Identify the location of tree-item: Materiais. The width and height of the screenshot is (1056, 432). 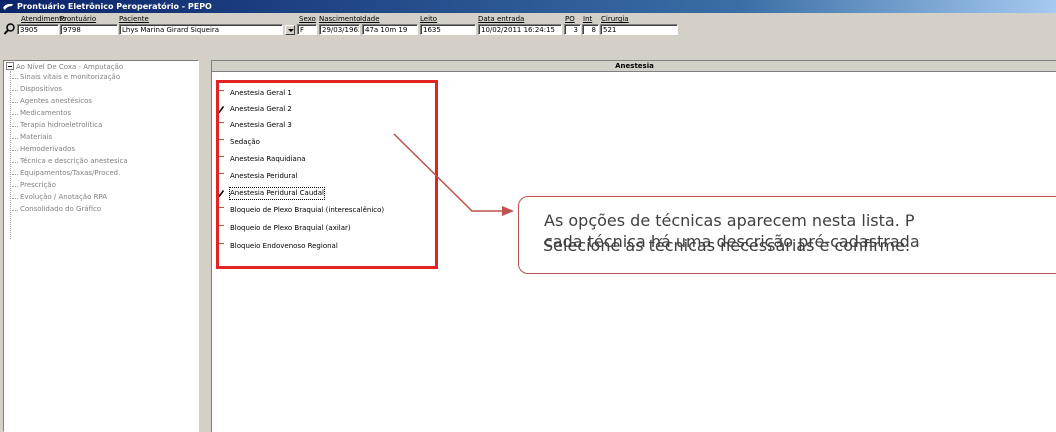
(32, 137).